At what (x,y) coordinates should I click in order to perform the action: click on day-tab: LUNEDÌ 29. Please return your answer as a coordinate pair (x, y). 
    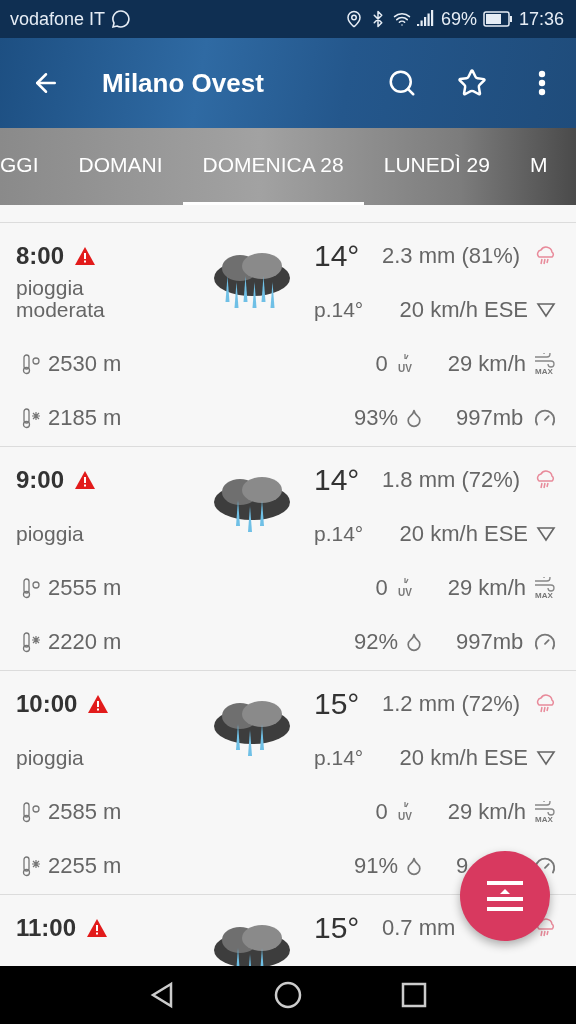
    Looking at the image, I should click on (436, 166).